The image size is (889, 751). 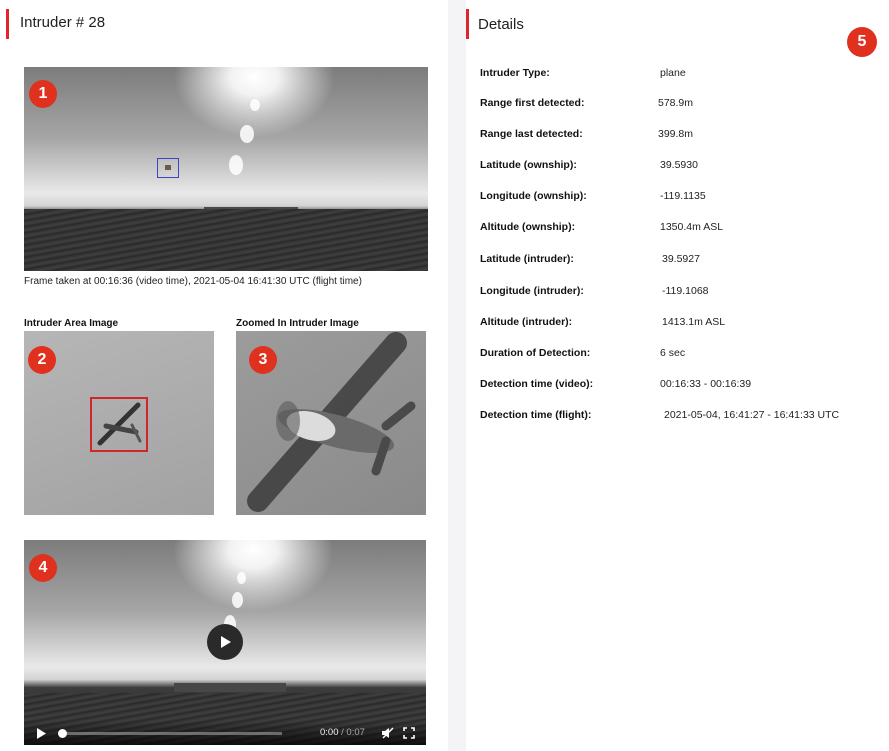 What do you see at coordinates (263, 360) in the screenshot?
I see `badge-3: 3` at bounding box center [263, 360].